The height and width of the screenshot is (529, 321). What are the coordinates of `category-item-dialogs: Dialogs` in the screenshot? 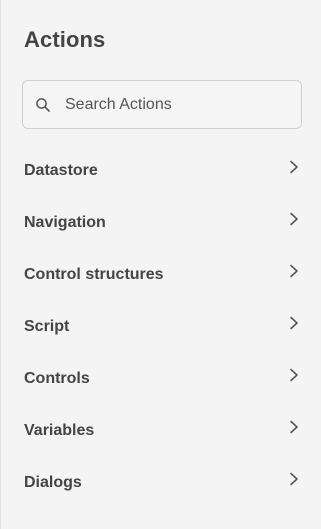 It's located at (161, 482).